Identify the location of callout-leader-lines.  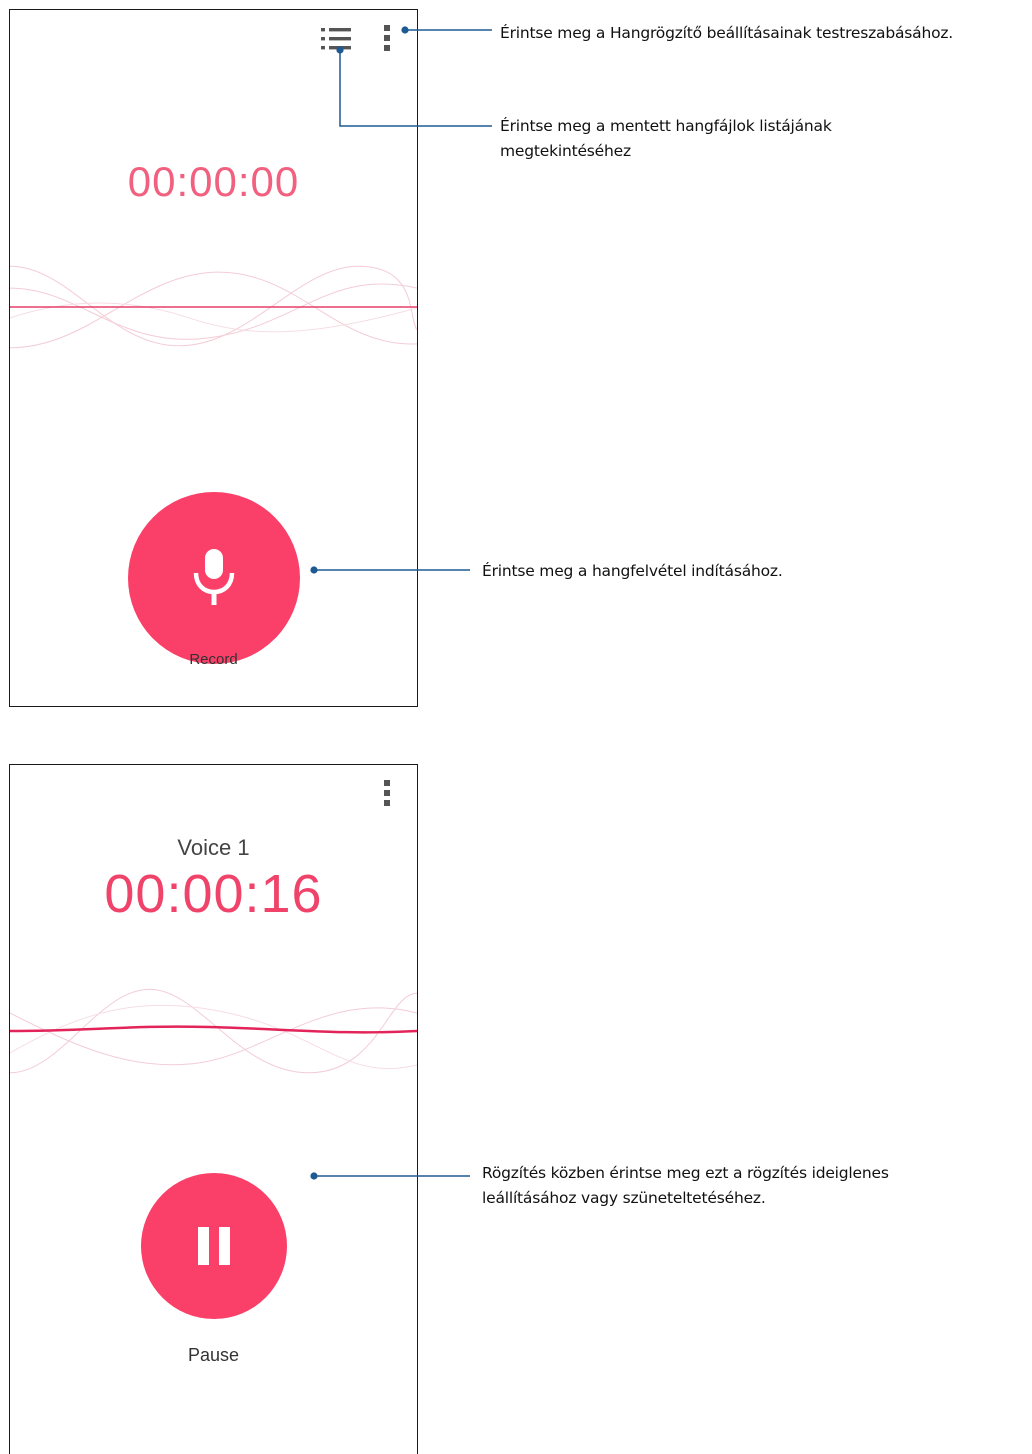
(401, 603).